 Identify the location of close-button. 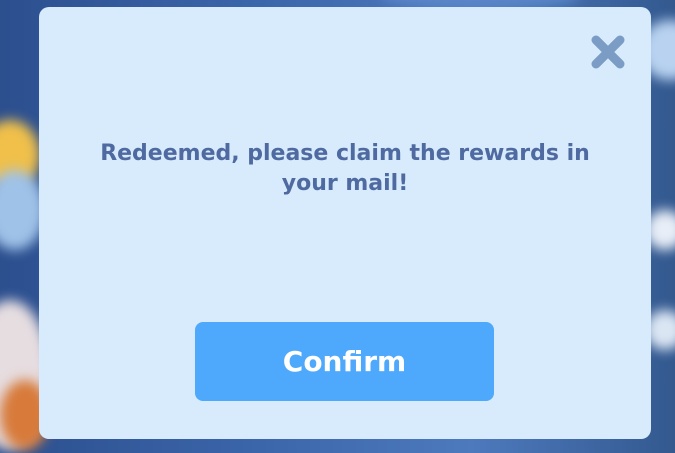
(608, 52).